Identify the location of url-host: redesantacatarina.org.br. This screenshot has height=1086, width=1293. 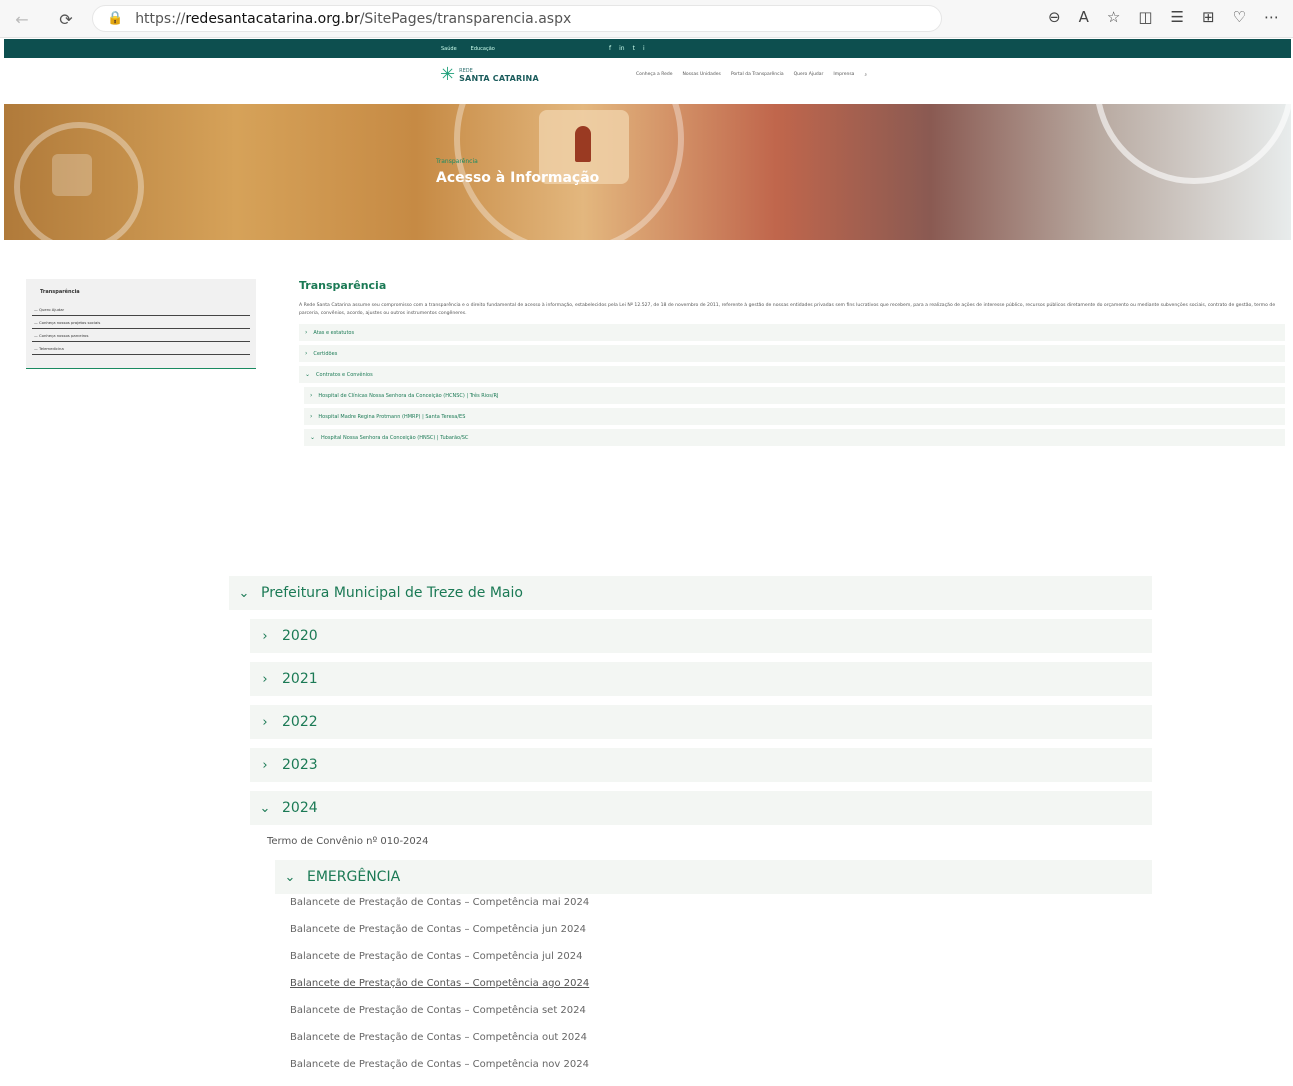
(272, 18).